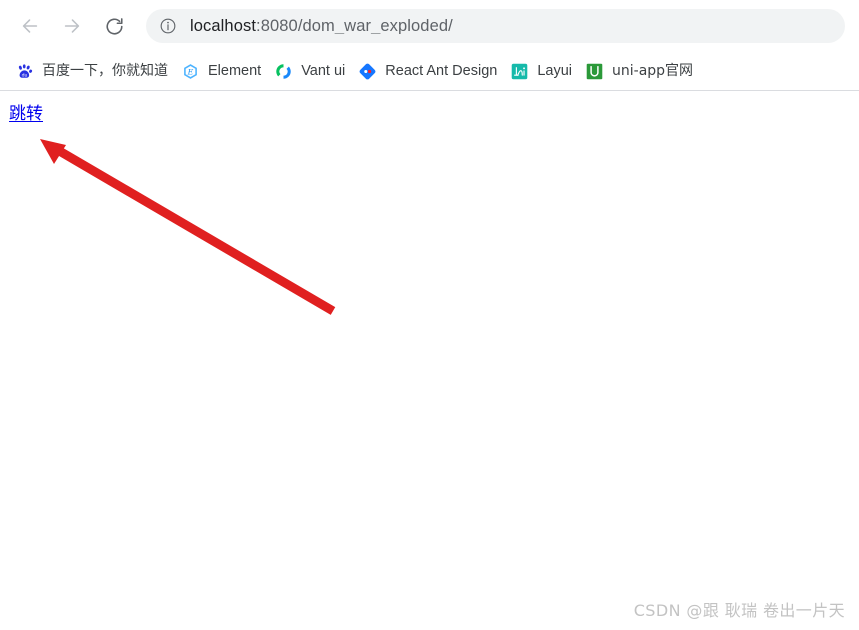 The image size is (859, 630). I want to click on bookmark-baidu: du 百度一下，你就知道, so click(92, 71).